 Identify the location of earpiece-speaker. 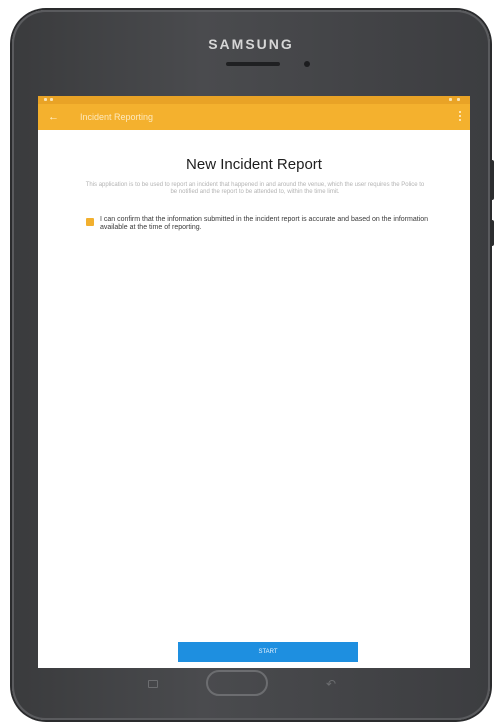
(253, 64).